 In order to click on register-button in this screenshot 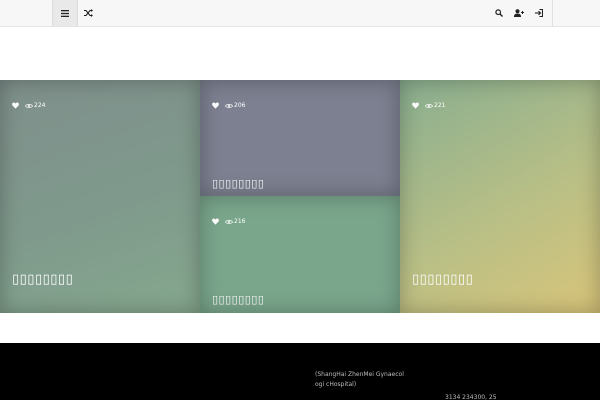, I will do `click(519, 13)`.